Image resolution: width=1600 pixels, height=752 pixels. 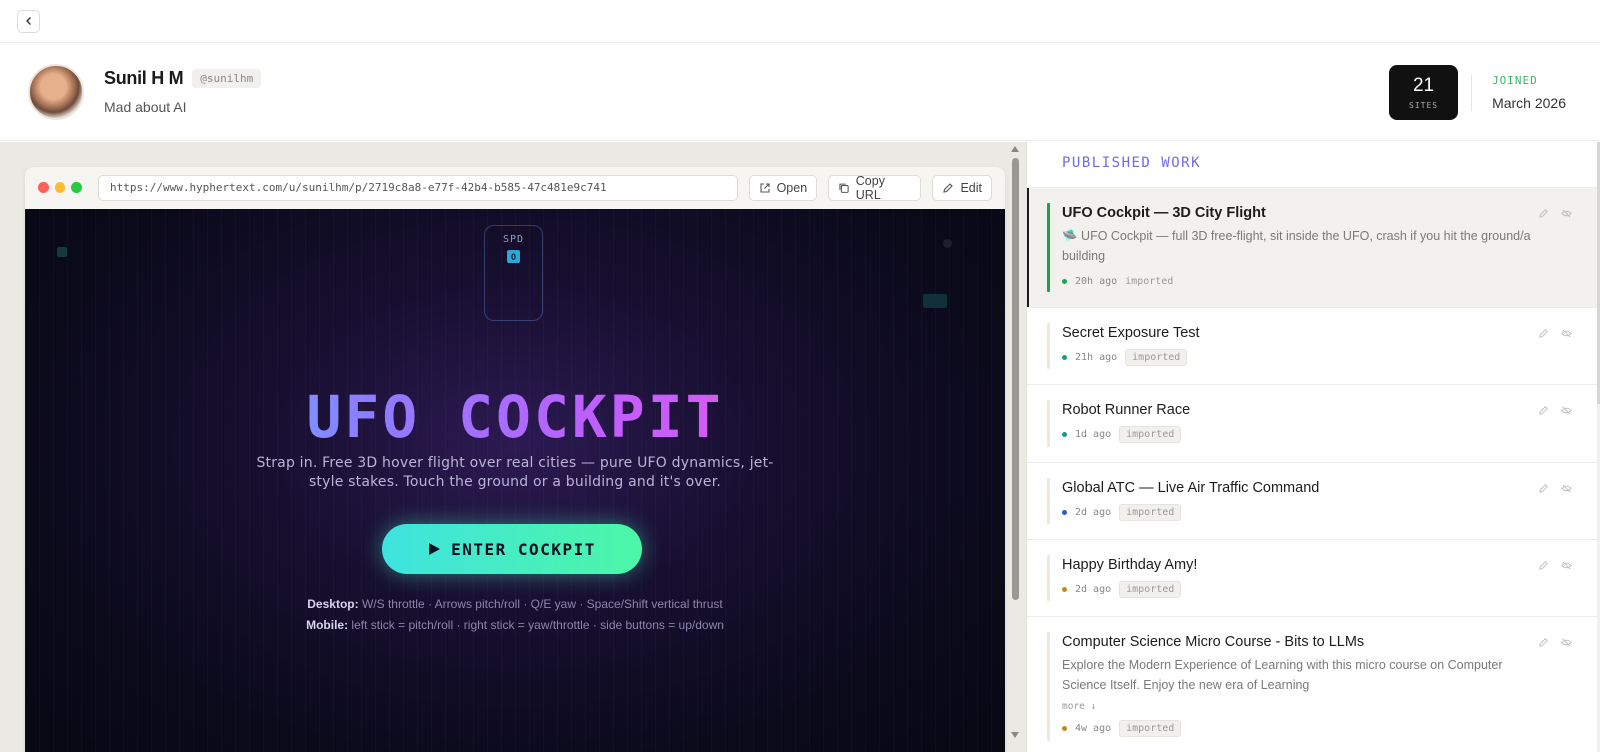 I want to click on published-item: Secret Exposure Test 21h ago imported, so click(x=1313, y=345).